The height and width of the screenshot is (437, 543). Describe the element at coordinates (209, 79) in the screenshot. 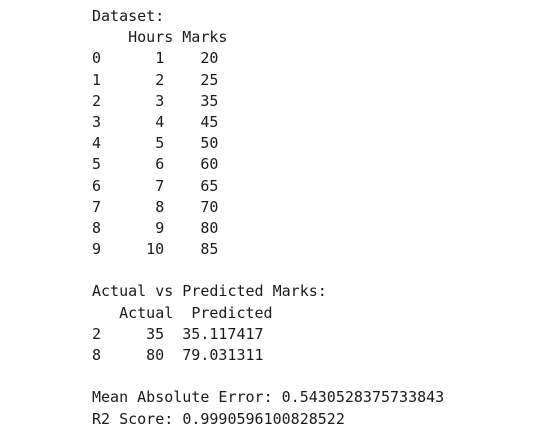

I see `marks-cell: 25` at that location.